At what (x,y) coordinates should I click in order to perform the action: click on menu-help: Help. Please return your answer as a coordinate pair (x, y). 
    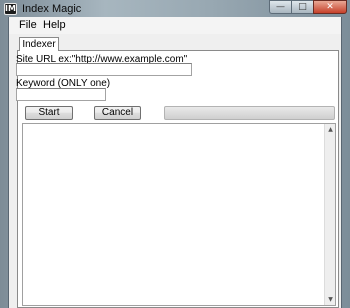
    Looking at the image, I should click on (54, 25).